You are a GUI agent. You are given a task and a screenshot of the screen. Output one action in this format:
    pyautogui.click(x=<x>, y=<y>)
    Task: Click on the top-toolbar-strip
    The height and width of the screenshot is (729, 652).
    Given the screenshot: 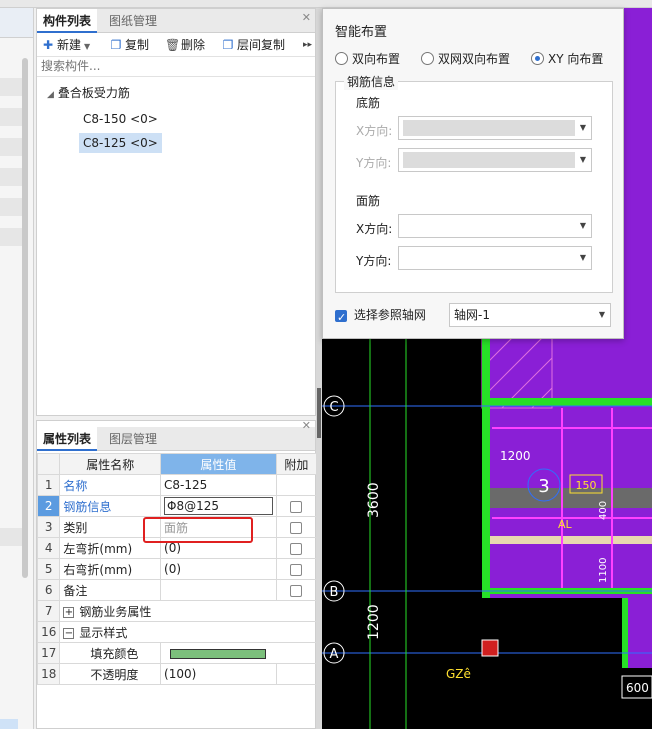 What is the action you would take?
    pyautogui.click(x=326, y=4)
    